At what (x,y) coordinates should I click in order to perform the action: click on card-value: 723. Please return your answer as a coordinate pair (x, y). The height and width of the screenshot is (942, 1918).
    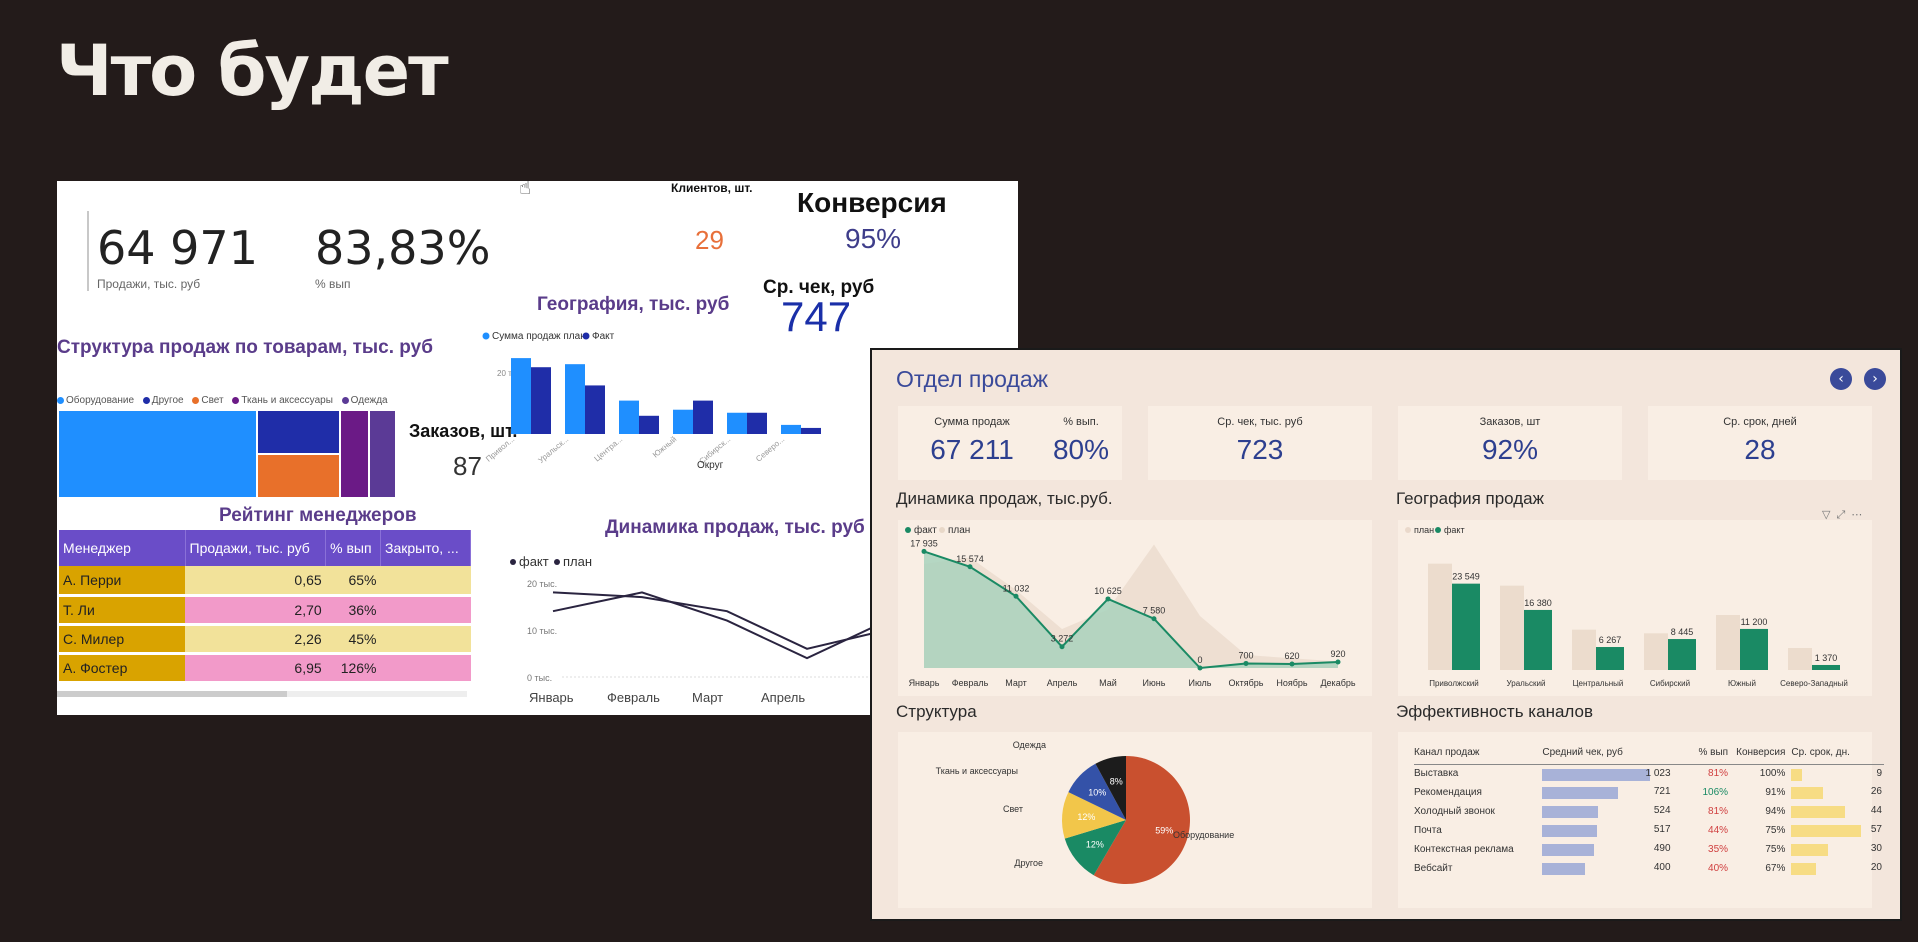
    Looking at the image, I should click on (1260, 449).